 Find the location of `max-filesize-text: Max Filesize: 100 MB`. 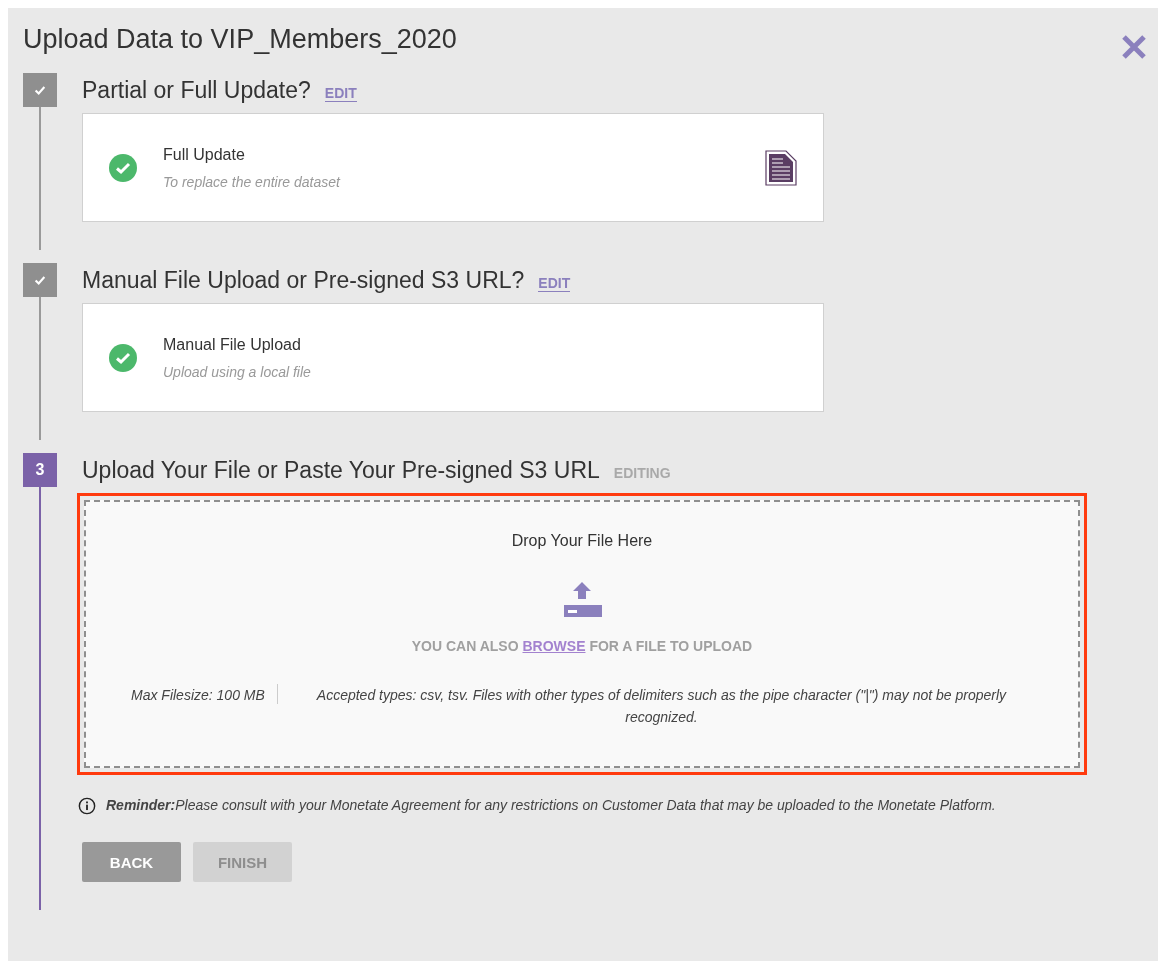

max-filesize-text: Max Filesize: 100 MB is located at coordinates (204, 694).